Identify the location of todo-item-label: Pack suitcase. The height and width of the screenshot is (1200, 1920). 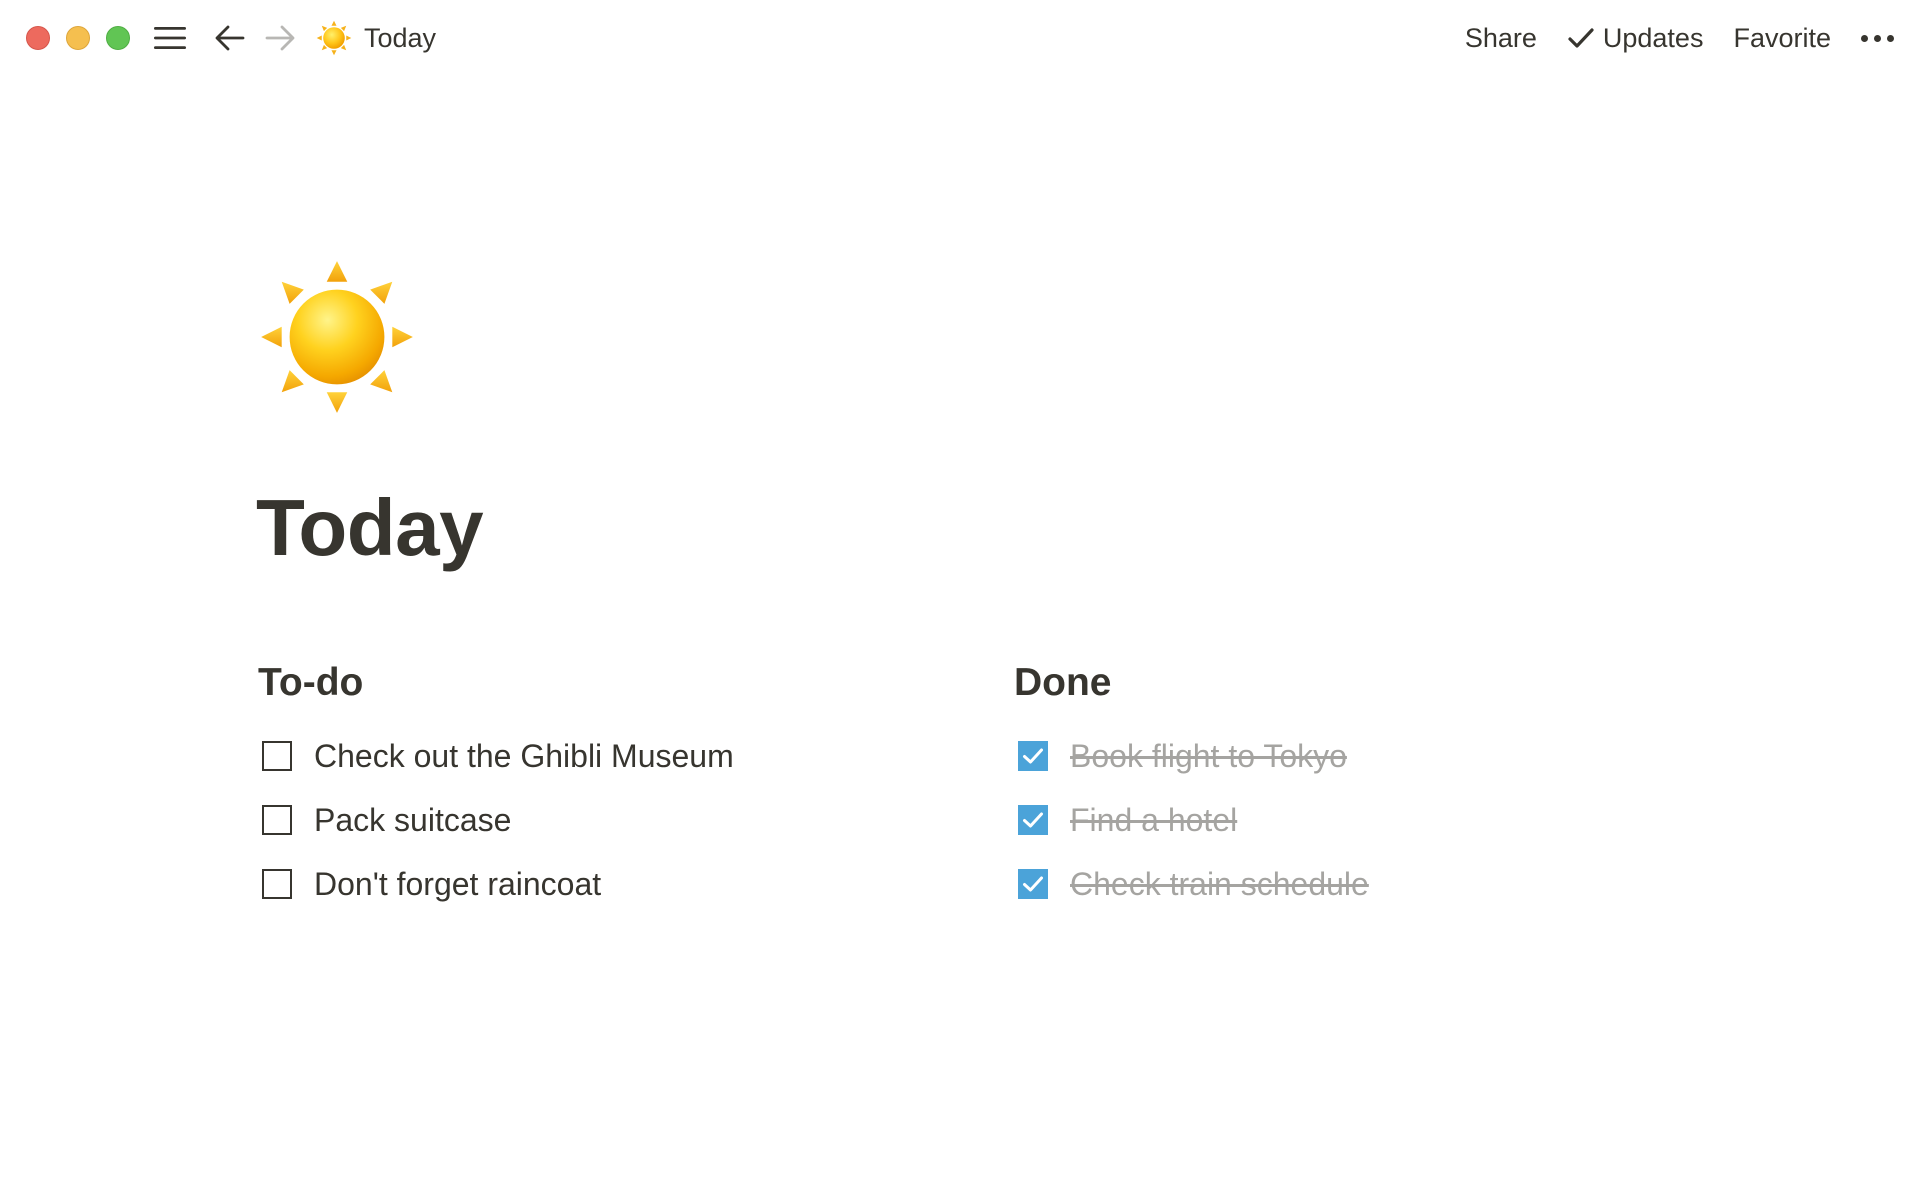
(412, 820).